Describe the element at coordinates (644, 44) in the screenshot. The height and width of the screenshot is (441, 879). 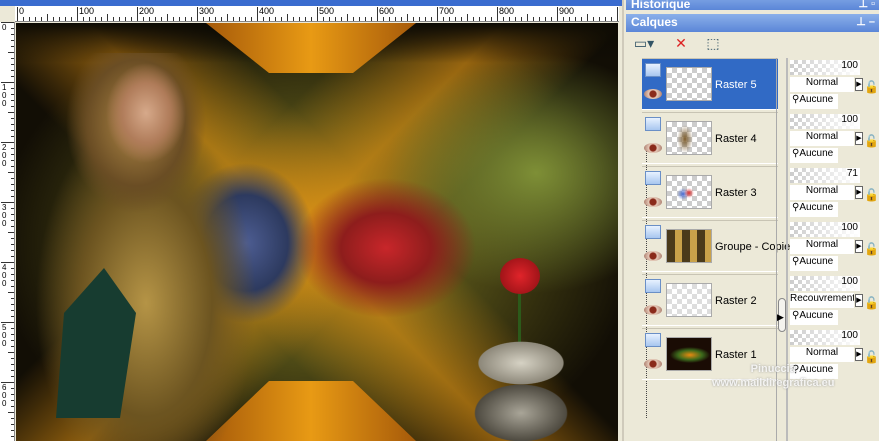
I see `new-layer-icon: ▭▾` at that location.